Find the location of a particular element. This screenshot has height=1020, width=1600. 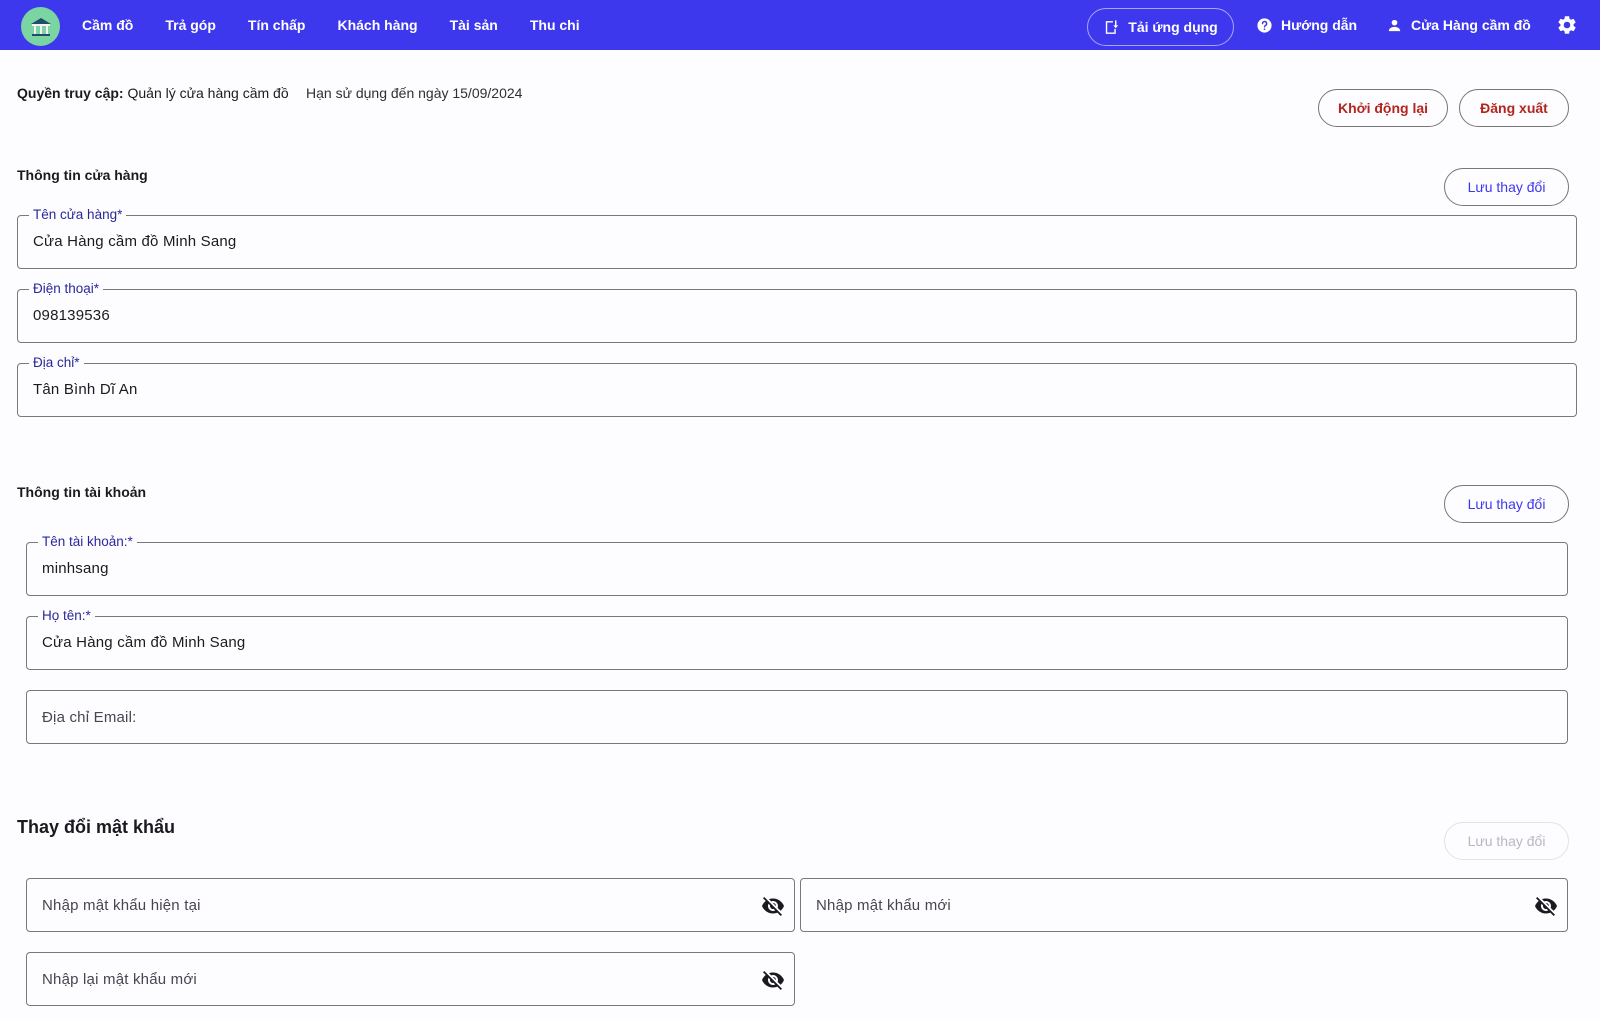

download-app-button: Tải ứng dụng is located at coordinates (1160, 27).